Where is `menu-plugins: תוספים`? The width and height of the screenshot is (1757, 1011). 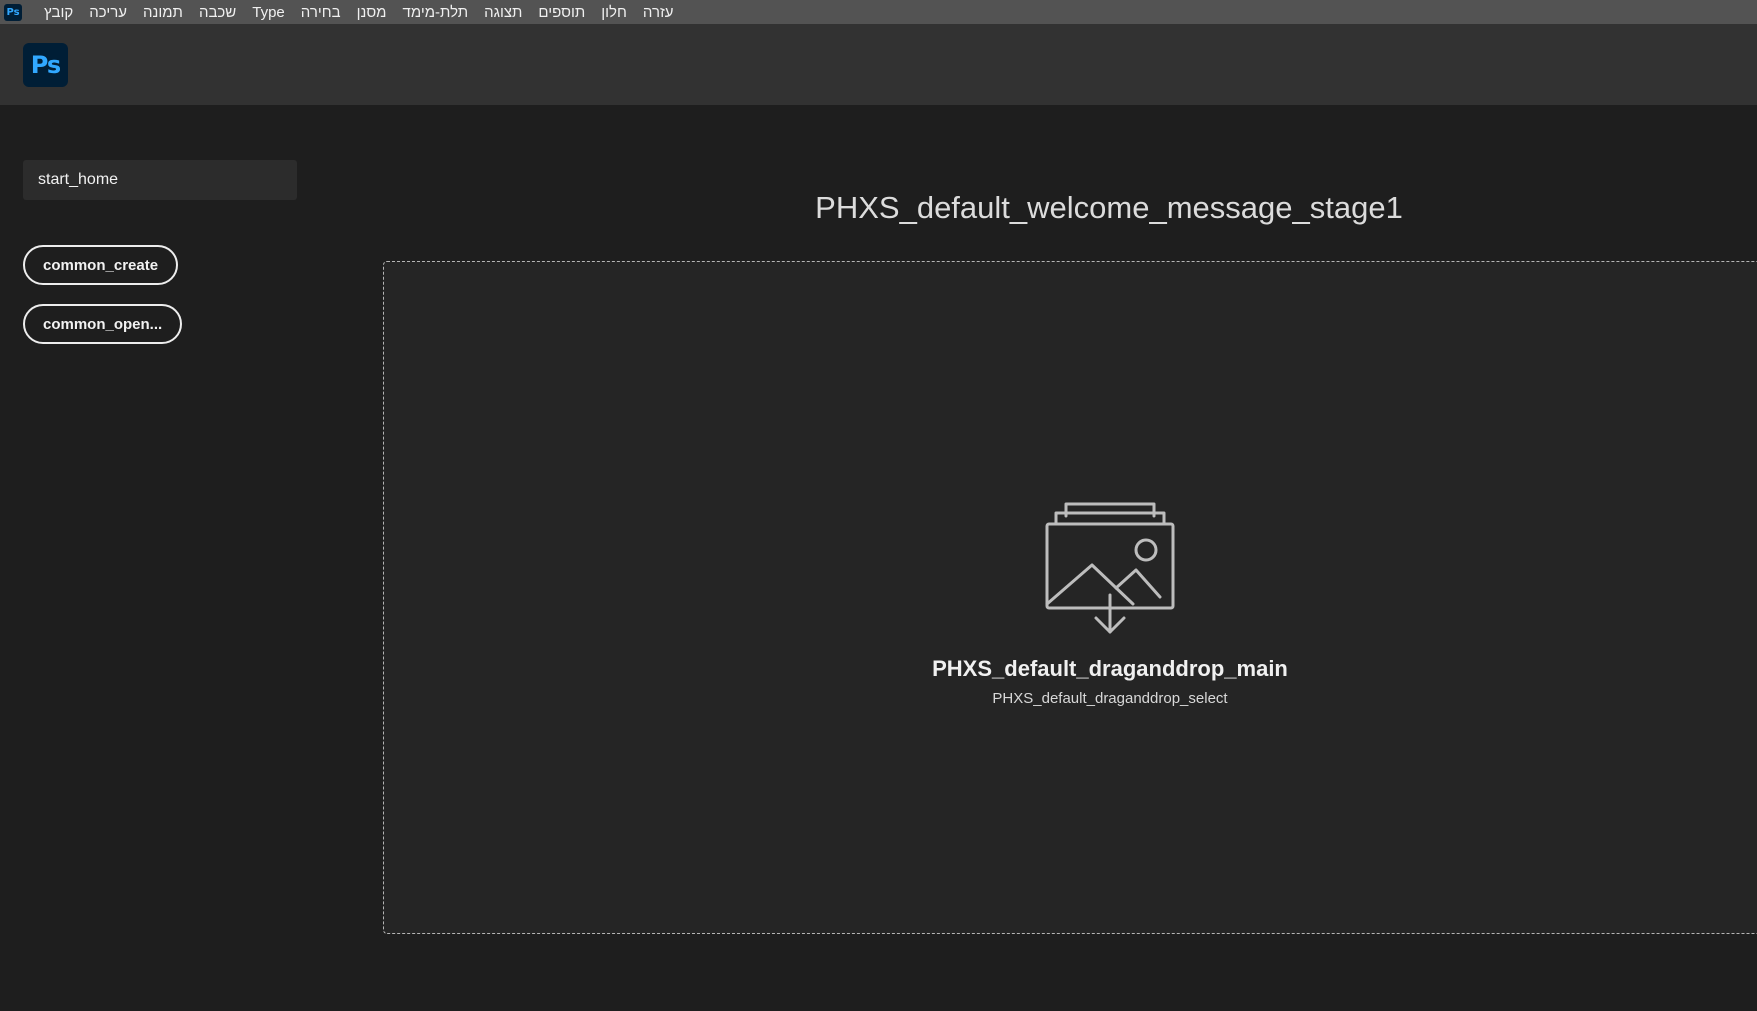
menu-plugins: תוספים is located at coordinates (561, 12).